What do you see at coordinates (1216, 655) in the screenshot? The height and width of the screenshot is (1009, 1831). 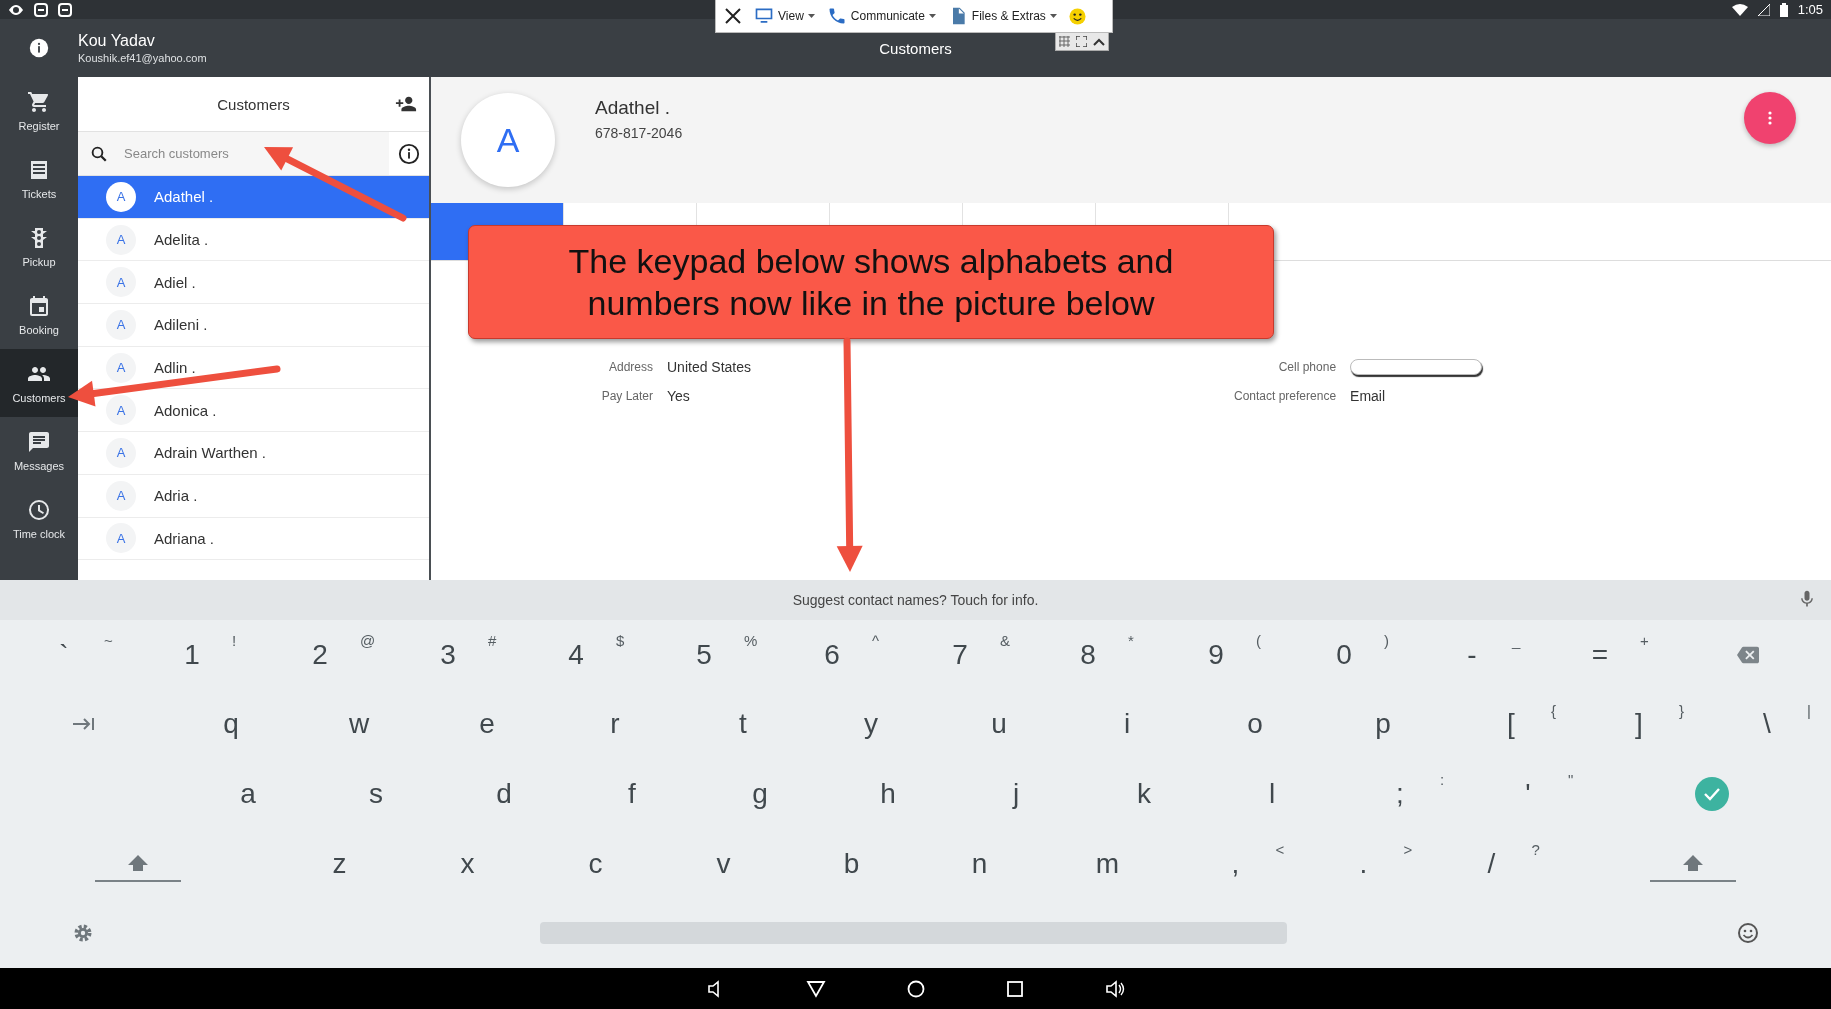 I see `key: 9 (` at bounding box center [1216, 655].